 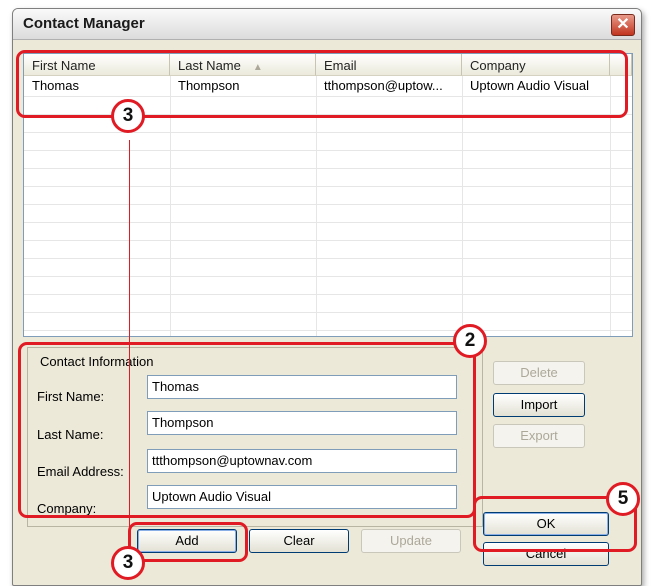 I want to click on export-button: Export, so click(x=539, y=436).